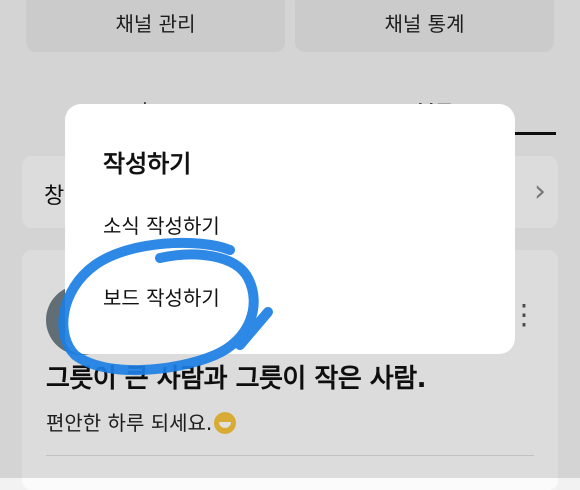 The height and width of the screenshot is (490, 580). I want to click on write-board-option: 보드 작성하기, so click(161, 296).